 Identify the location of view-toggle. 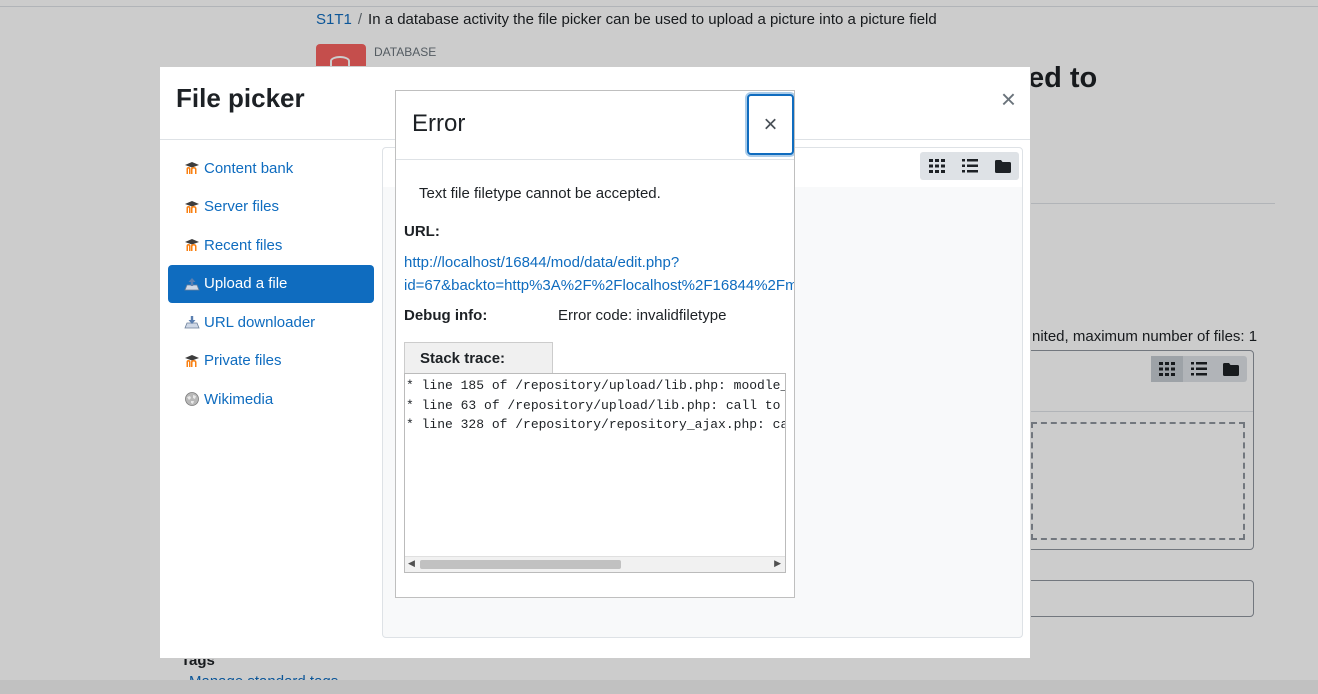
(969, 166).